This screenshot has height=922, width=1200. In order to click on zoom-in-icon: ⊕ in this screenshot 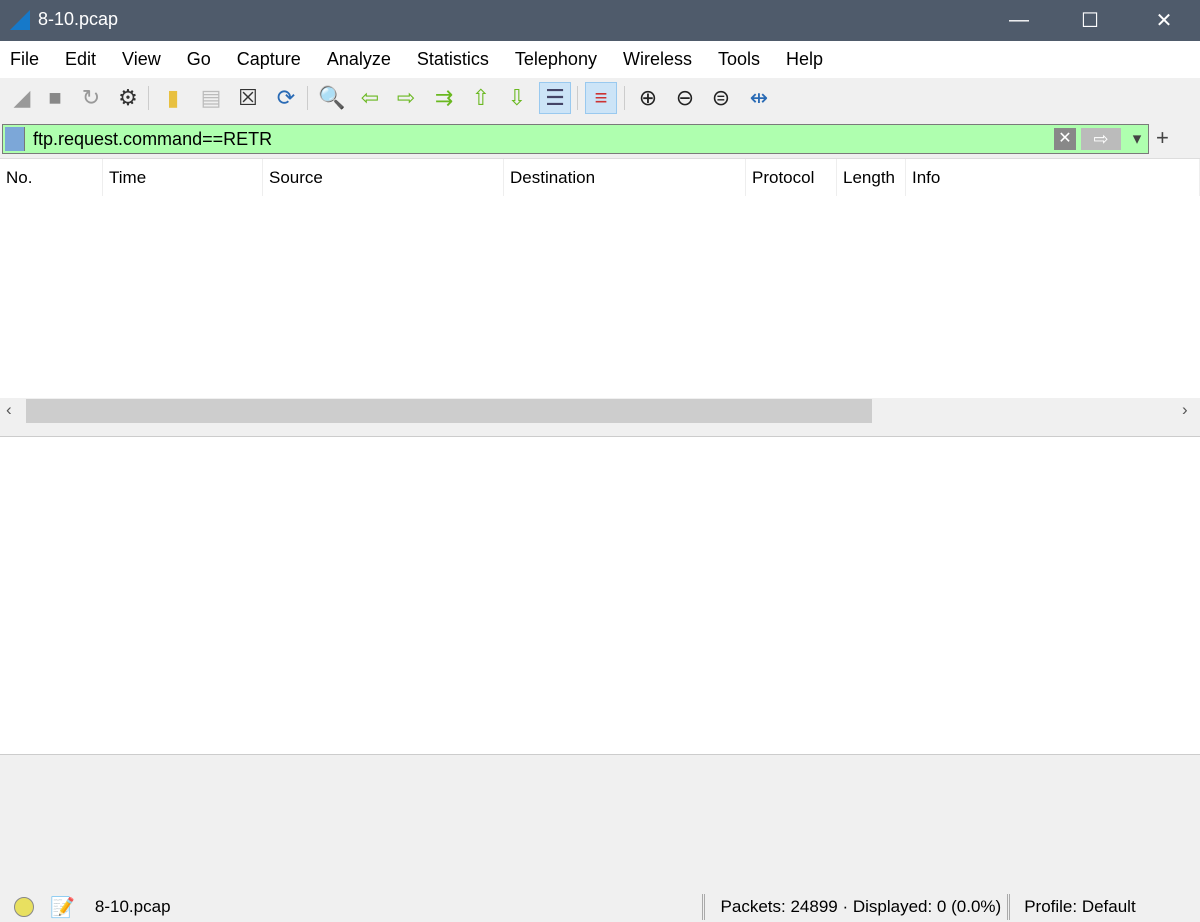, I will do `click(648, 98)`.